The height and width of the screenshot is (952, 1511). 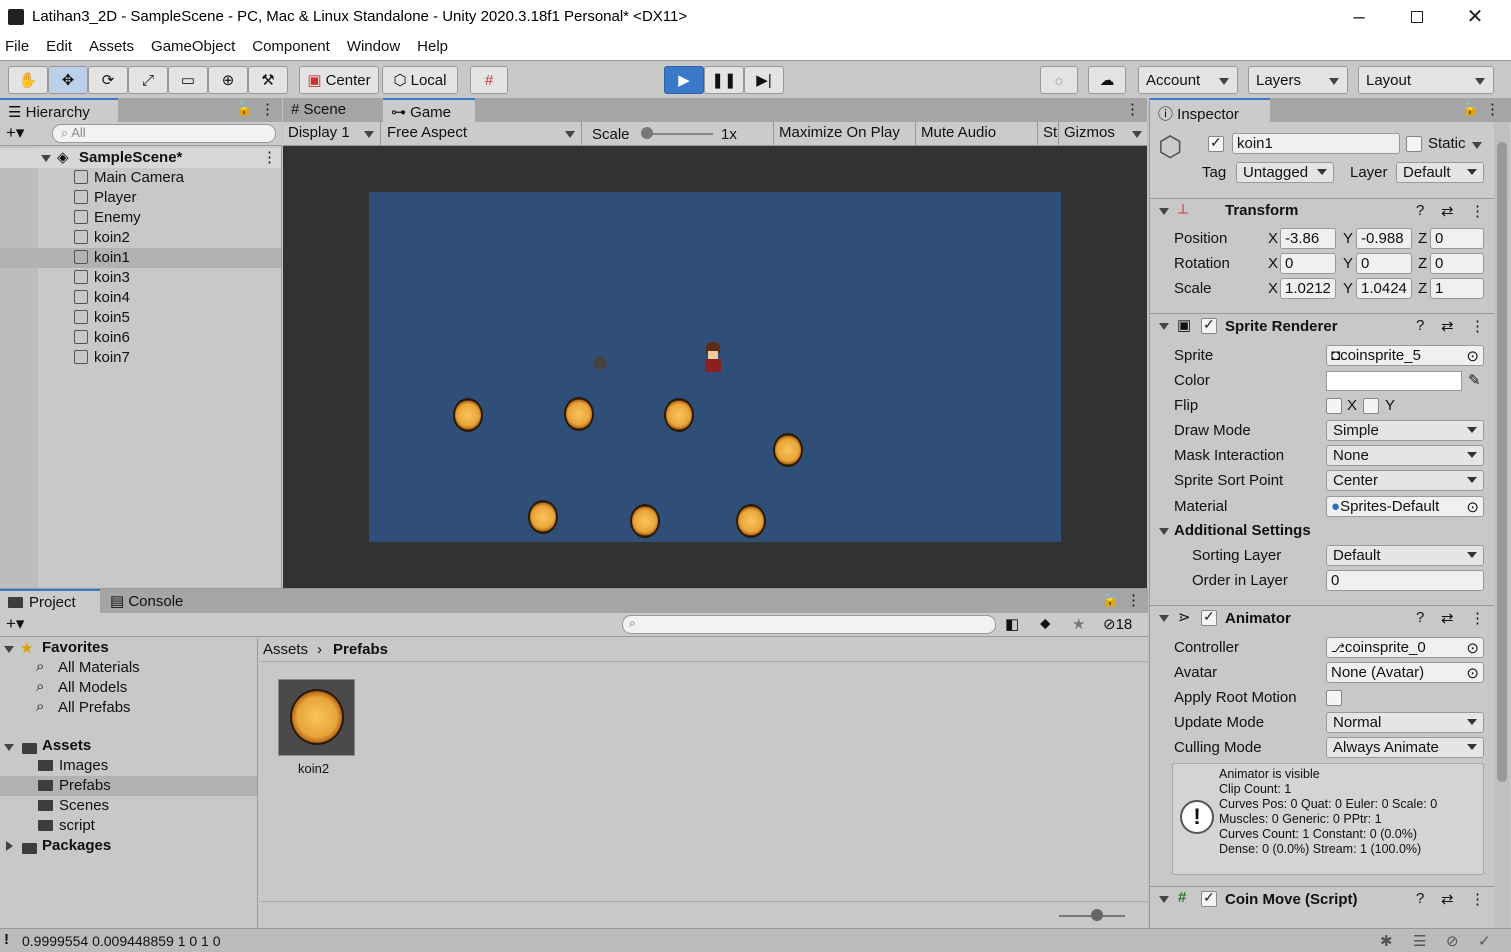 What do you see at coordinates (59, 47) in the screenshot?
I see `menu-edit: Edit` at bounding box center [59, 47].